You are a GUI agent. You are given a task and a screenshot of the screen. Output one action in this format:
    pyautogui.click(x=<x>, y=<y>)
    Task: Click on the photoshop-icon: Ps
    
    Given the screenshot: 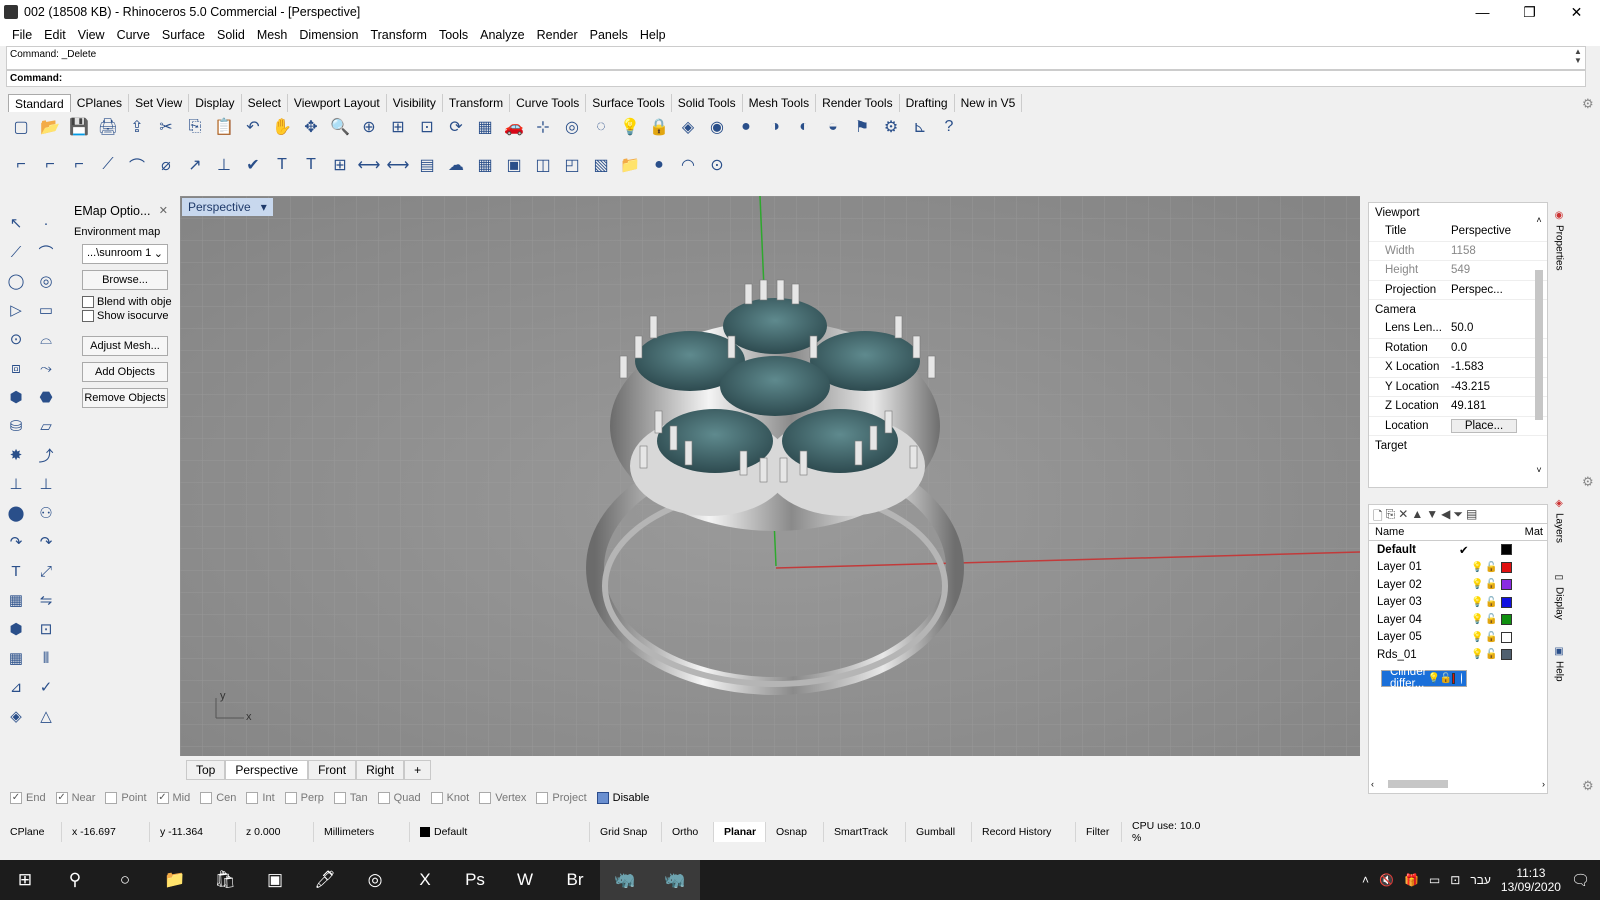 What is the action you would take?
    pyautogui.click(x=475, y=880)
    